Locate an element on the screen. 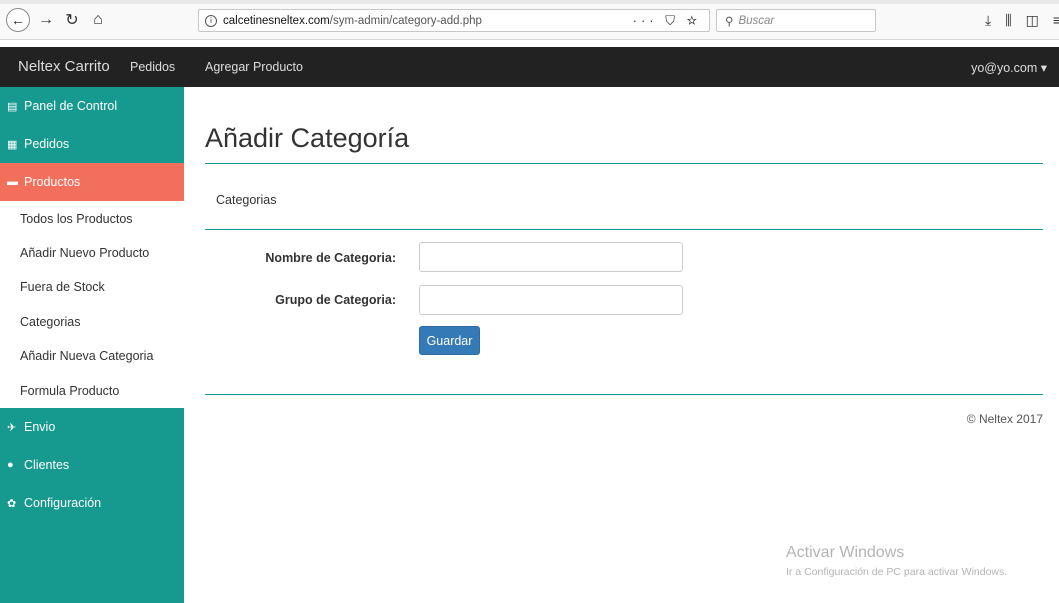 This screenshot has width=1059, height=603. home-icon: ⌂ is located at coordinates (98, 20).